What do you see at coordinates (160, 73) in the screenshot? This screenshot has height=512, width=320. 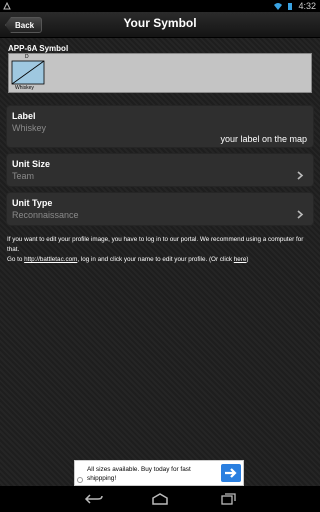 I see `symbol-preview: D Whiskey` at bounding box center [160, 73].